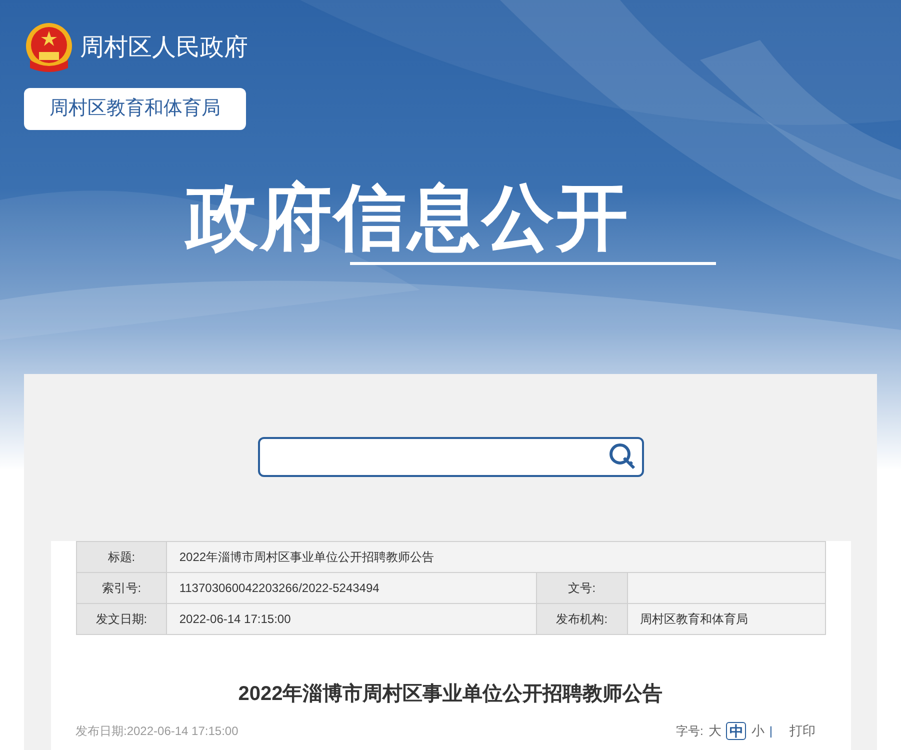  Describe the element at coordinates (690, 731) in the screenshot. I see `font-size-label: 字号:` at that location.